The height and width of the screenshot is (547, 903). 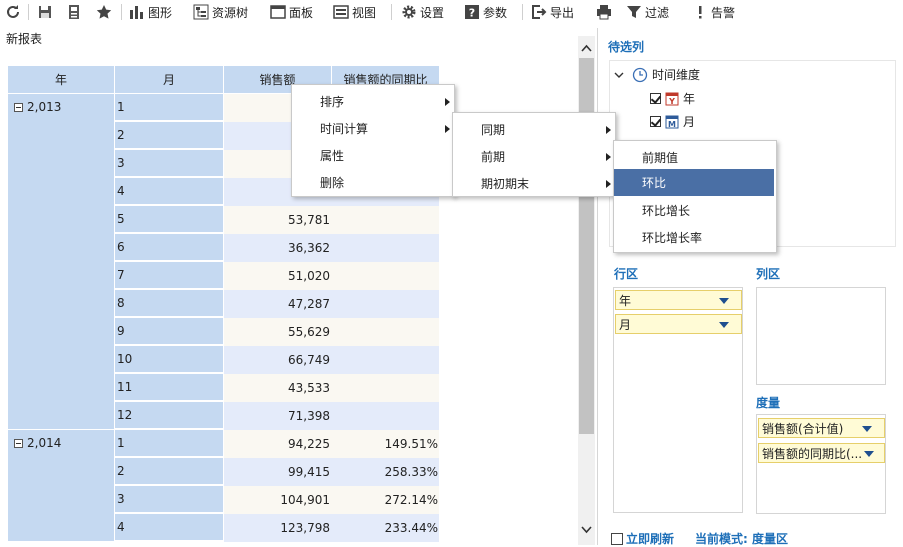 What do you see at coordinates (372, 101) in the screenshot?
I see `menu-item-sort: 排序` at bounding box center [372, 101].